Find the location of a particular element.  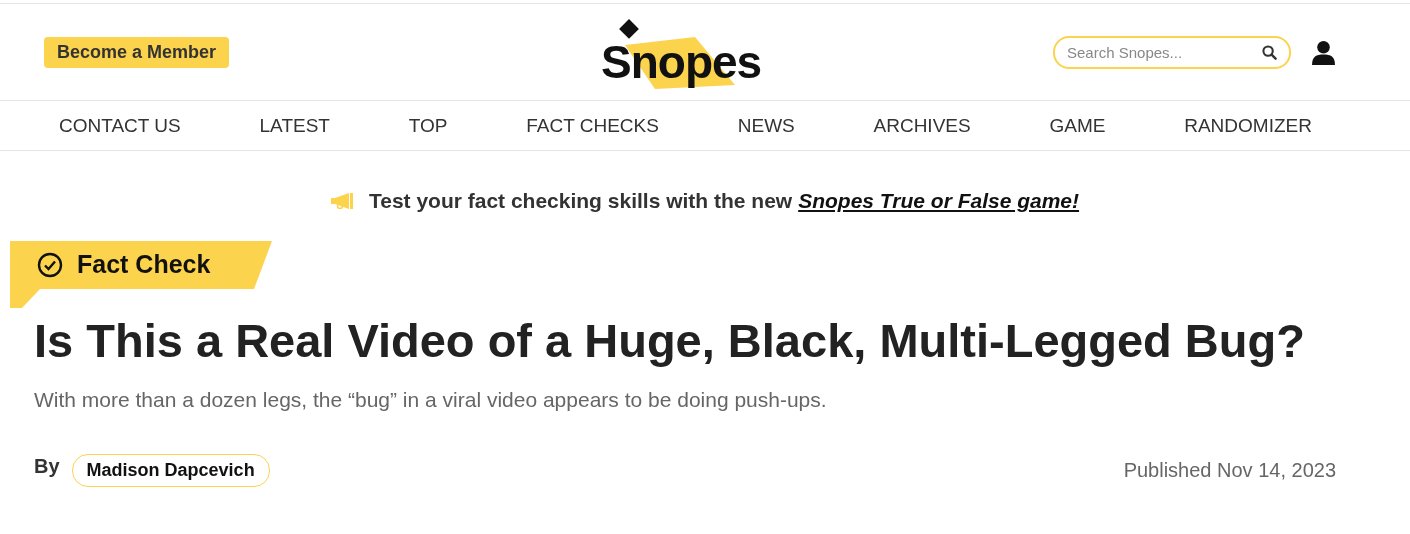

nav-link: TOP is located at coordinates (428, 125).